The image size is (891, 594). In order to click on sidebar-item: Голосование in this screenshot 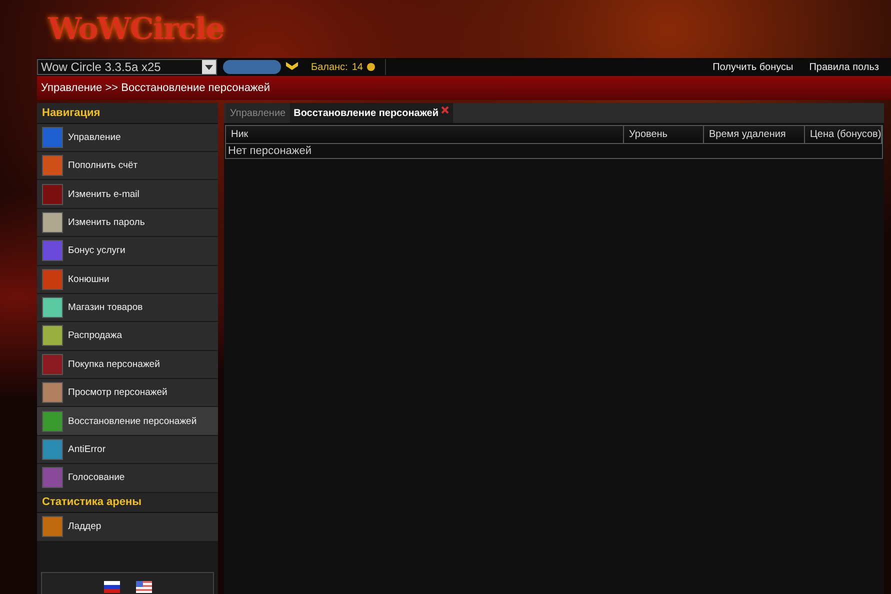, I will do `click(127, 478)`.